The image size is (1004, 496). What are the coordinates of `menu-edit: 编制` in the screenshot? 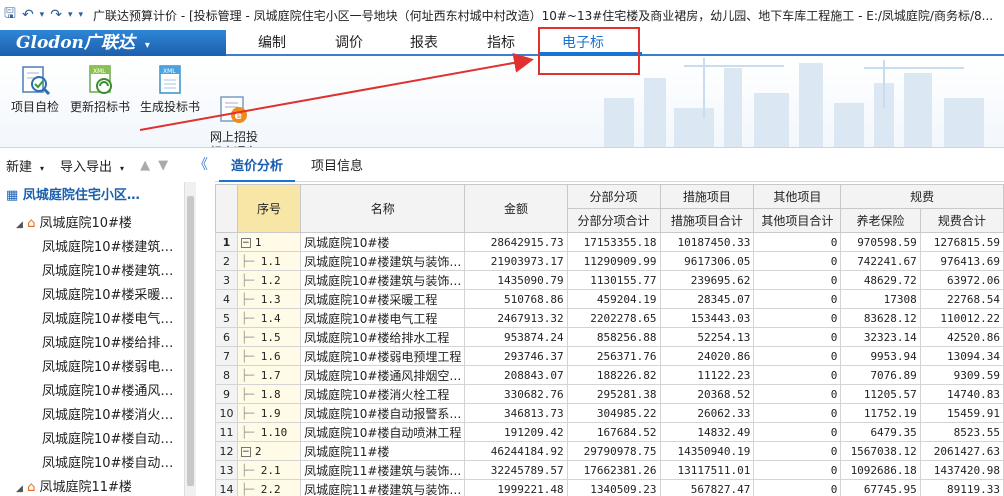 It's located at (272, 43).